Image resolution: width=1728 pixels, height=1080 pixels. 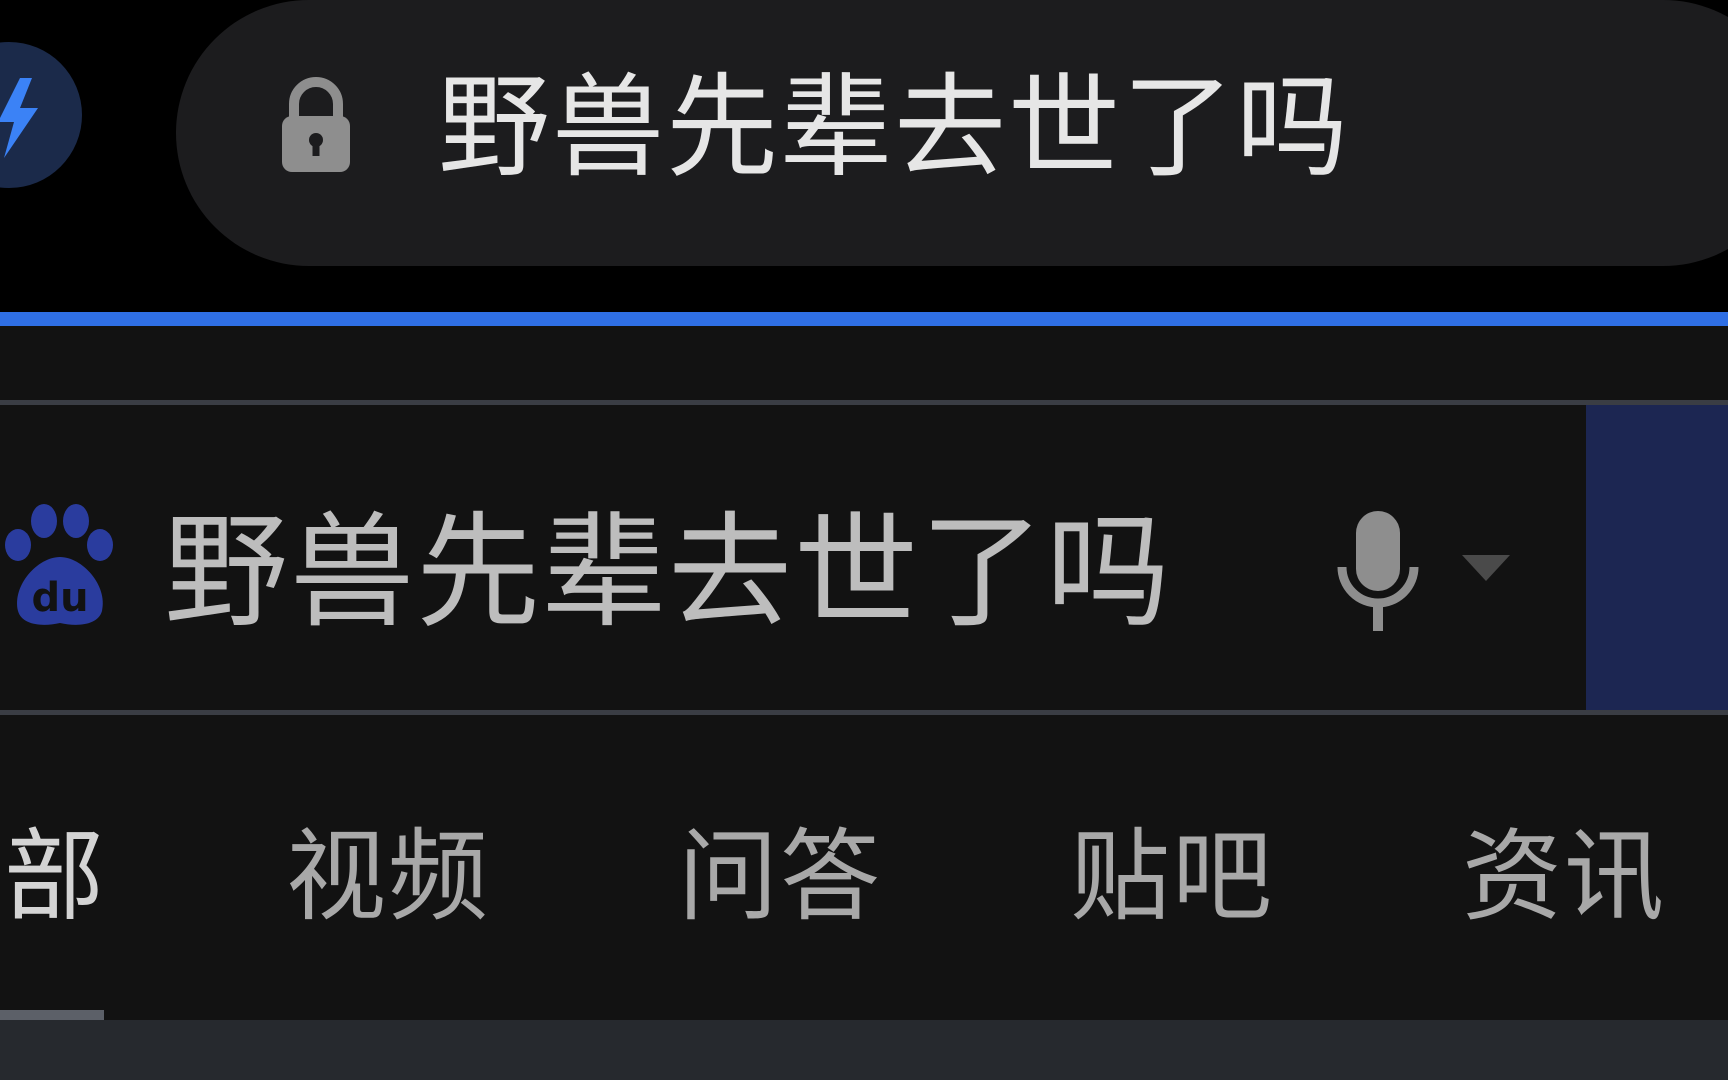 I want to click on lightning-bolt-icon, so click(x=19, y=118).